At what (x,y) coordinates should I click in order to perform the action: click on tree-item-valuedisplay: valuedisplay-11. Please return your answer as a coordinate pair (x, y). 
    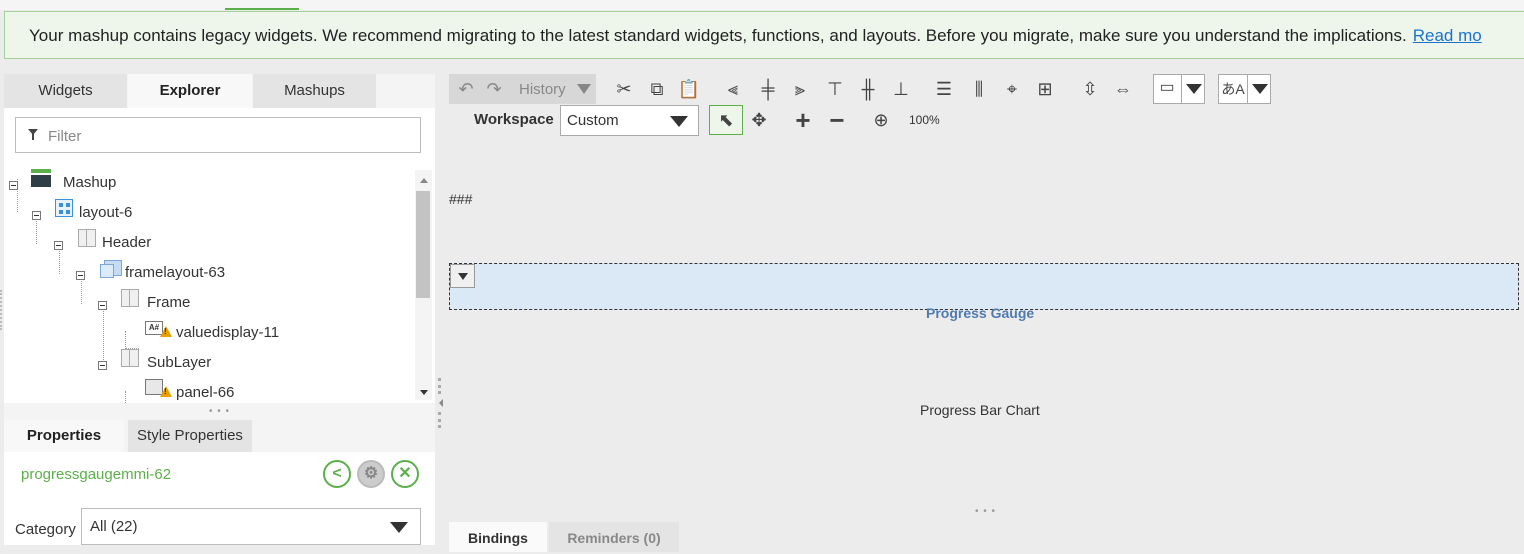
    Looking at the image, I should click on (227, 333).